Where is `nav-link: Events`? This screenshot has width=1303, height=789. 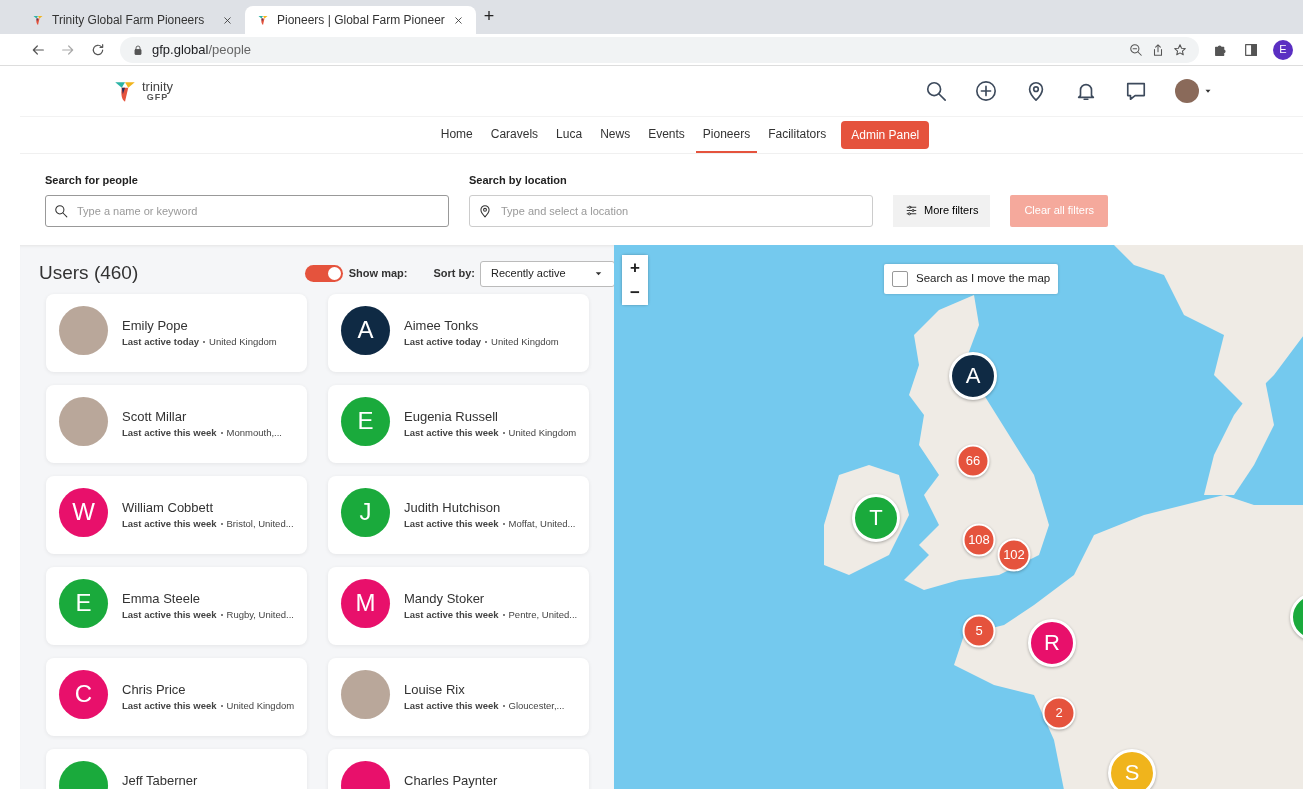
nav-link: Events is located at coordinates (666, 135).